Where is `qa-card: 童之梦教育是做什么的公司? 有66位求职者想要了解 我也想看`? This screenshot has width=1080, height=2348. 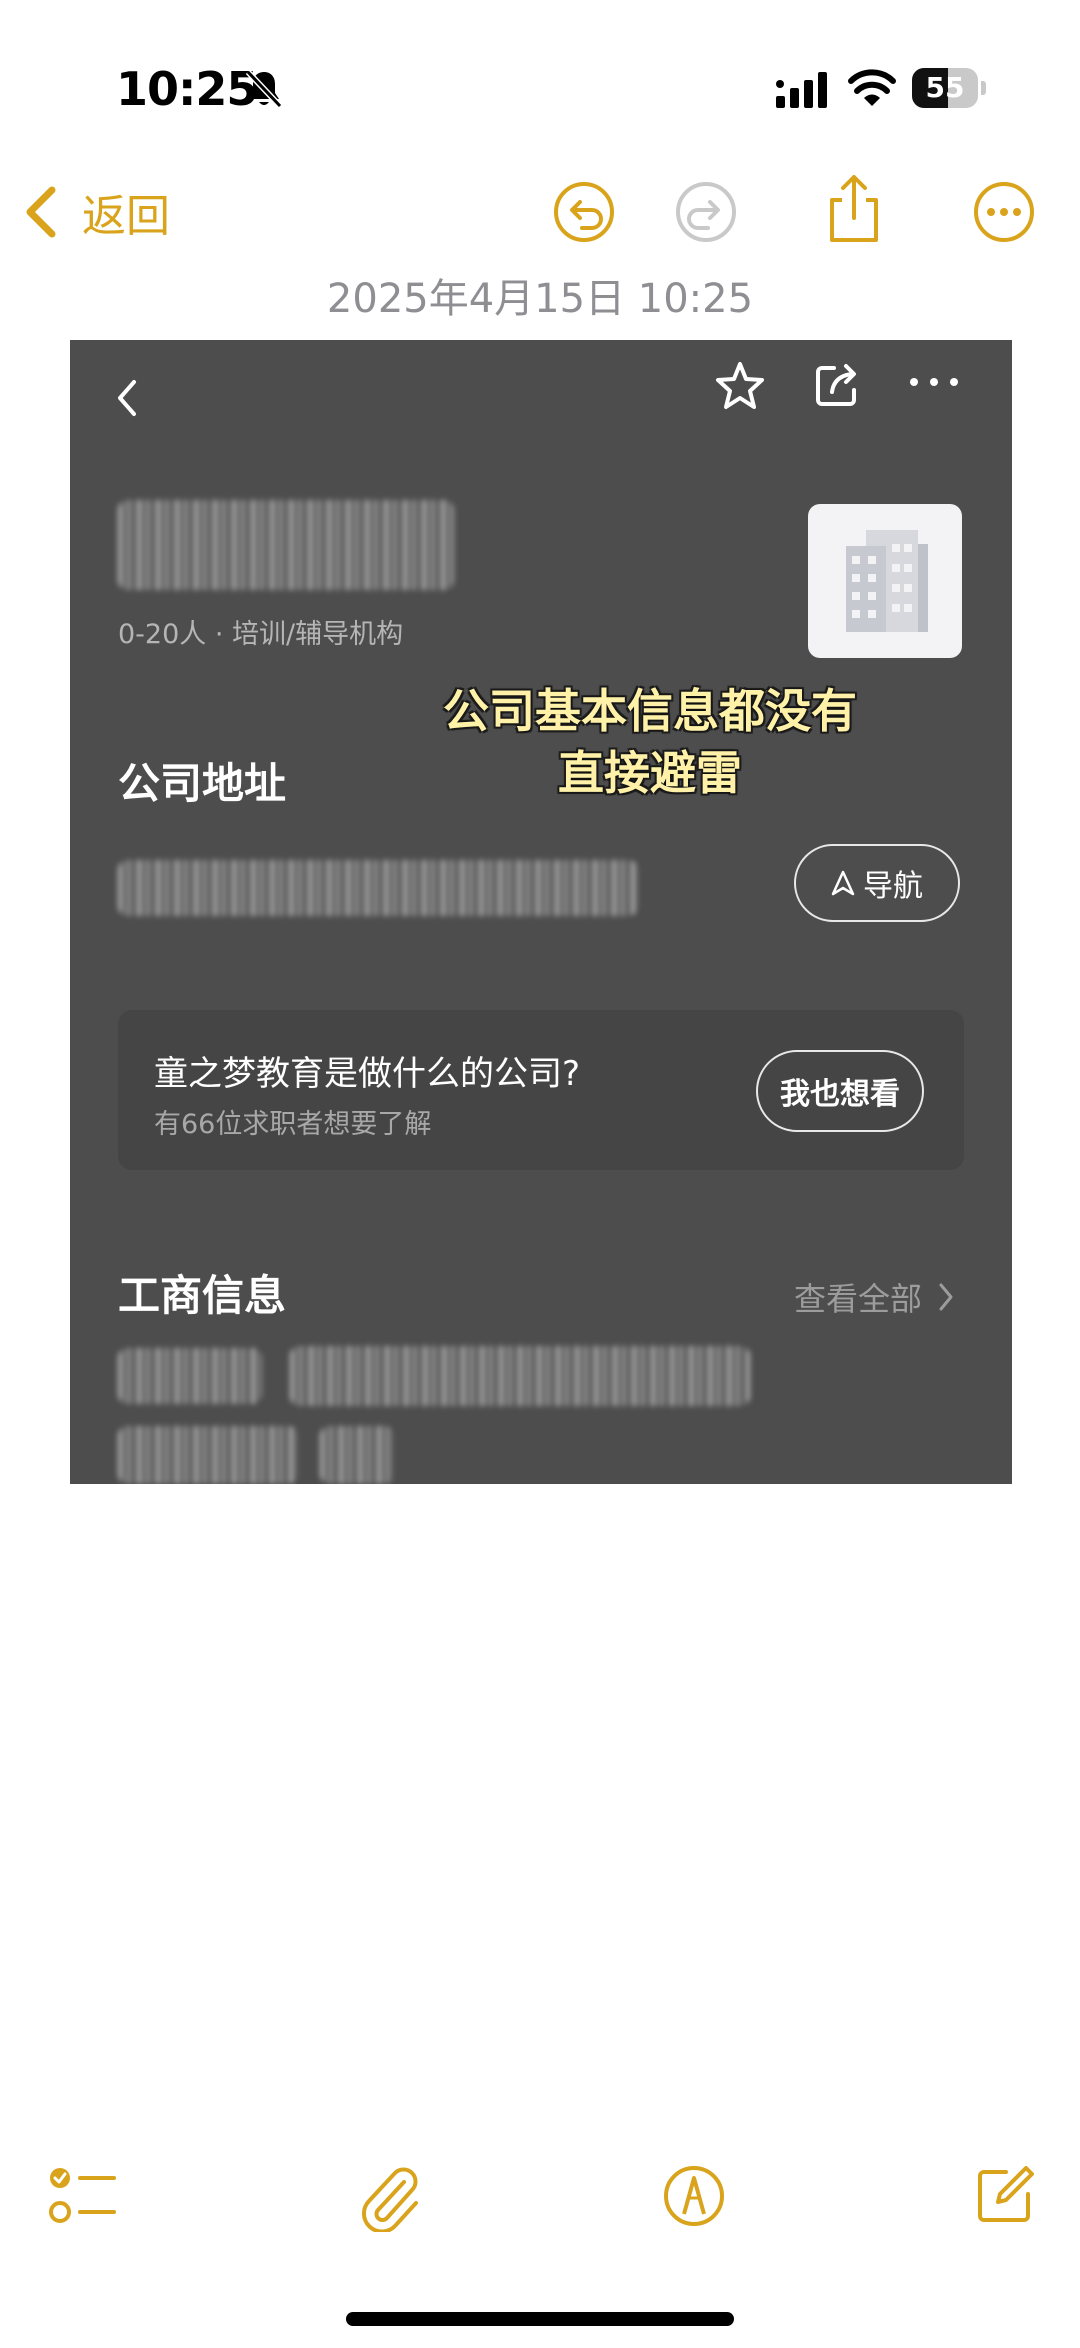
qa-card: 童之梦教育是做什么的公司? 有66位求职者想要了解 我也想看 is located at coordinates (541, 1090).